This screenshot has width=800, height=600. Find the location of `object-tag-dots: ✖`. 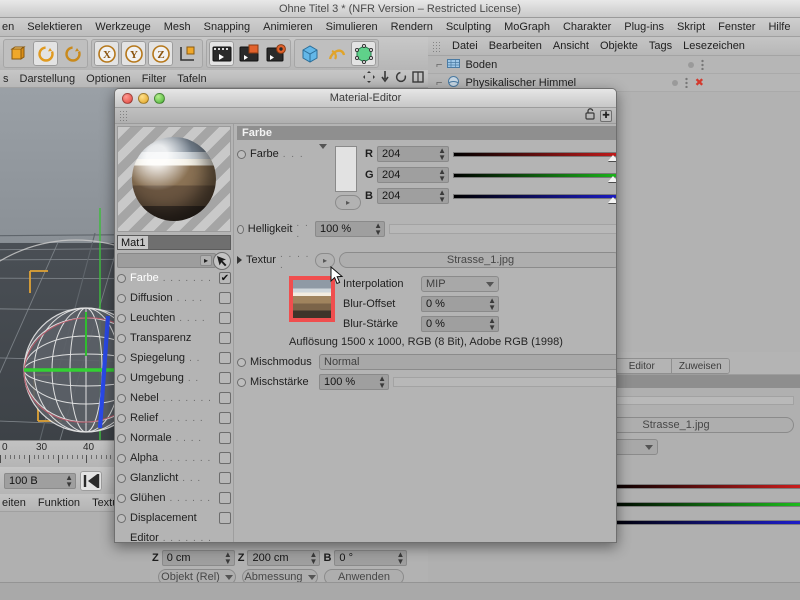

object-tag-dots: ✖ is located at coordinates (687, 82).